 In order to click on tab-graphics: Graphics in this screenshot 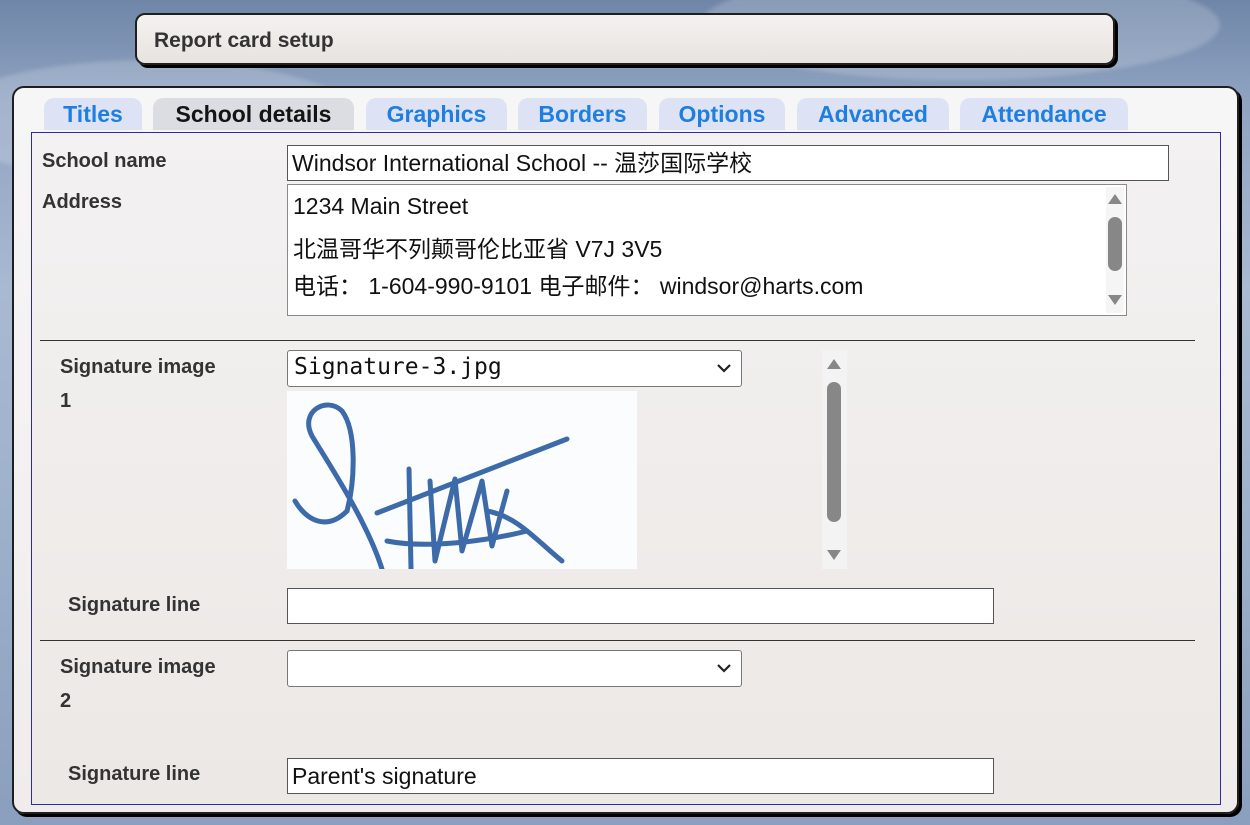, I will do `click(436, 114)`.